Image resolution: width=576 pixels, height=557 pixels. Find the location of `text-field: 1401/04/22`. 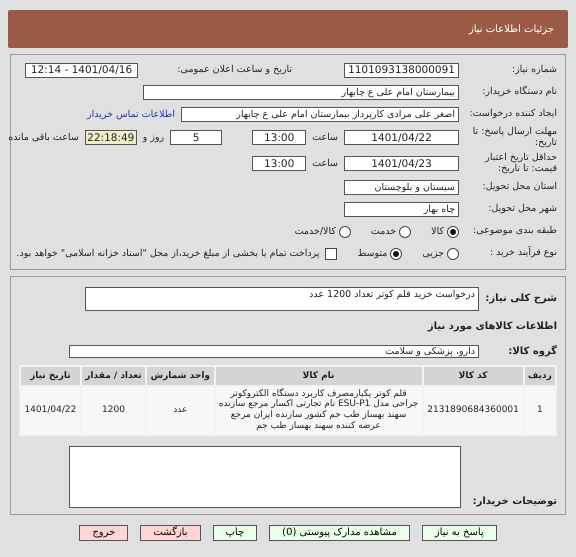

text-field: 1401/04/22 is located at coordinates (401, 138).